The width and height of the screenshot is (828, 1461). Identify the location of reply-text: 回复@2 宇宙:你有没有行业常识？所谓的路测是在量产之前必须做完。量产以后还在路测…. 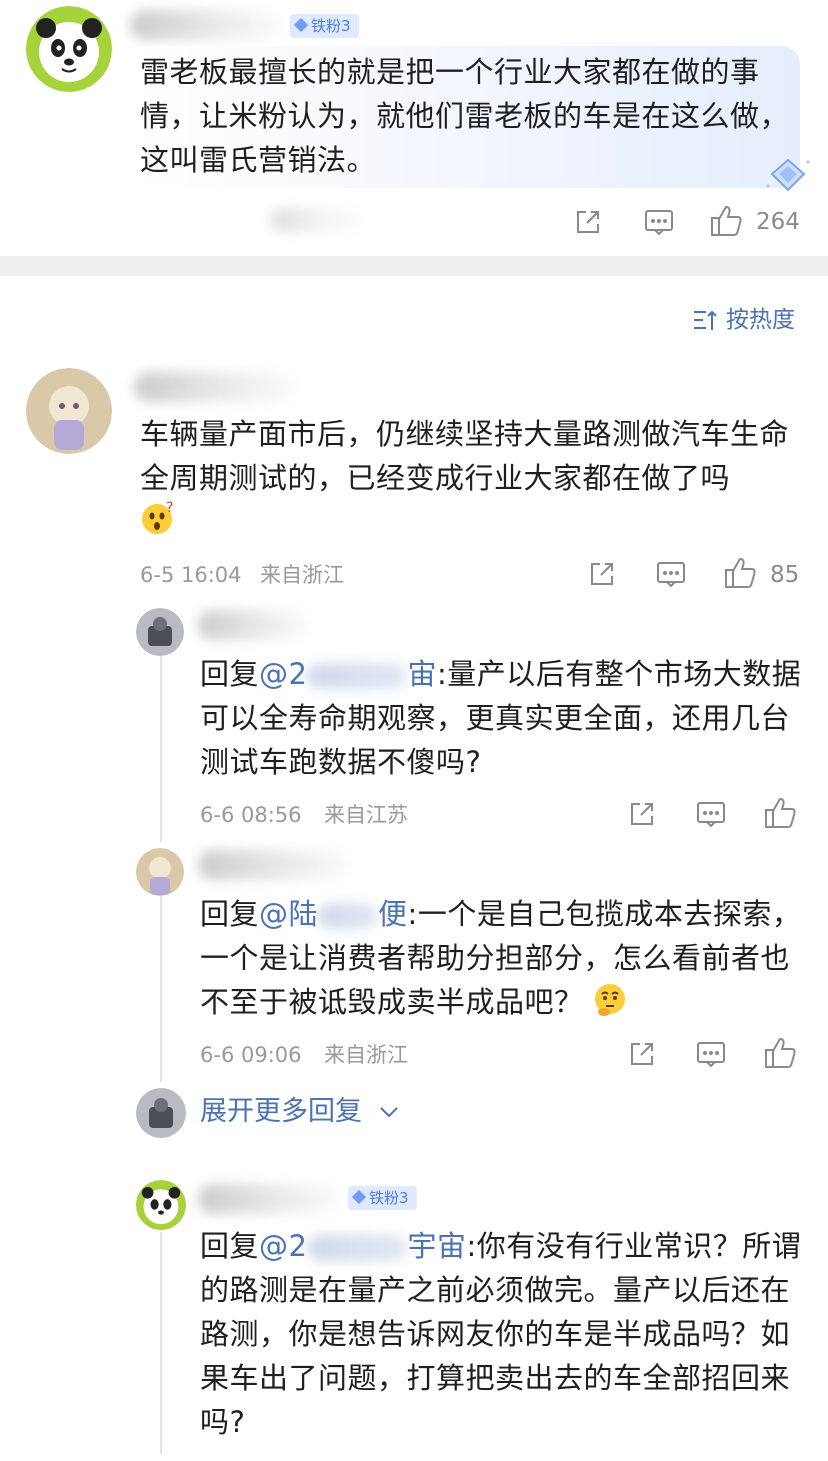
(501, 1334).